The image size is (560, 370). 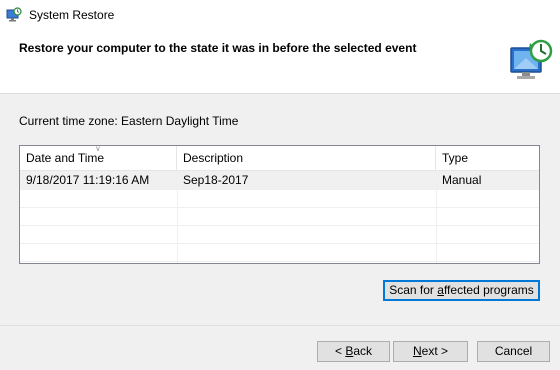 What do you see at coordinates (14, 14) in the screenshot?
I see `system-restore-icon` at bounding box center [14, 14].